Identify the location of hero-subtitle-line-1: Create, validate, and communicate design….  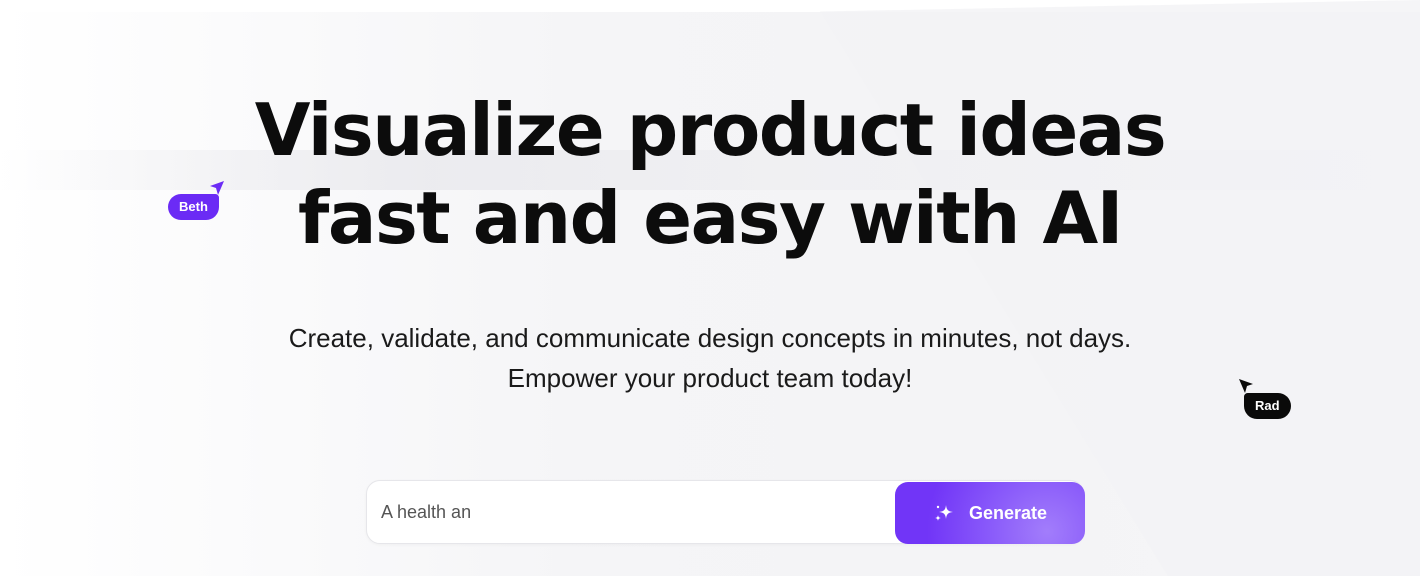
(710, 338).